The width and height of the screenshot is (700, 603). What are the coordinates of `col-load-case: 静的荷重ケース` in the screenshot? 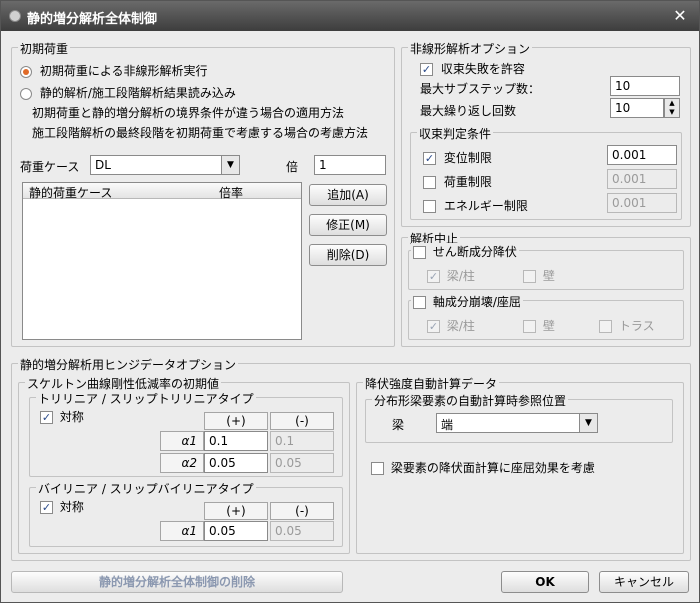 It's located at (71, 193).